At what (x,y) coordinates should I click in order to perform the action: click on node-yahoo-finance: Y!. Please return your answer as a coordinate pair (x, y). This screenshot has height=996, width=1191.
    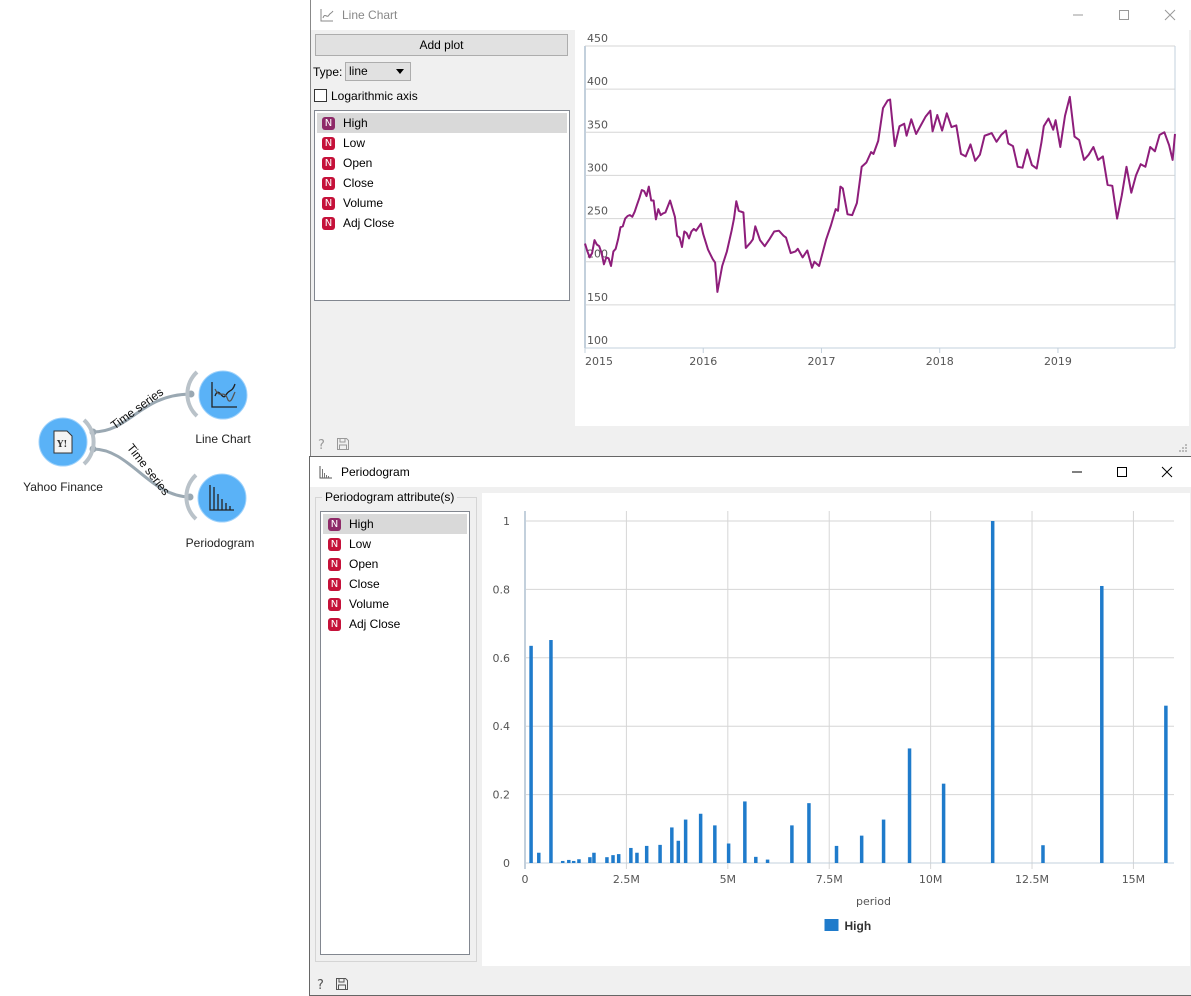
    Looking at the image, I should click on (63, 442).